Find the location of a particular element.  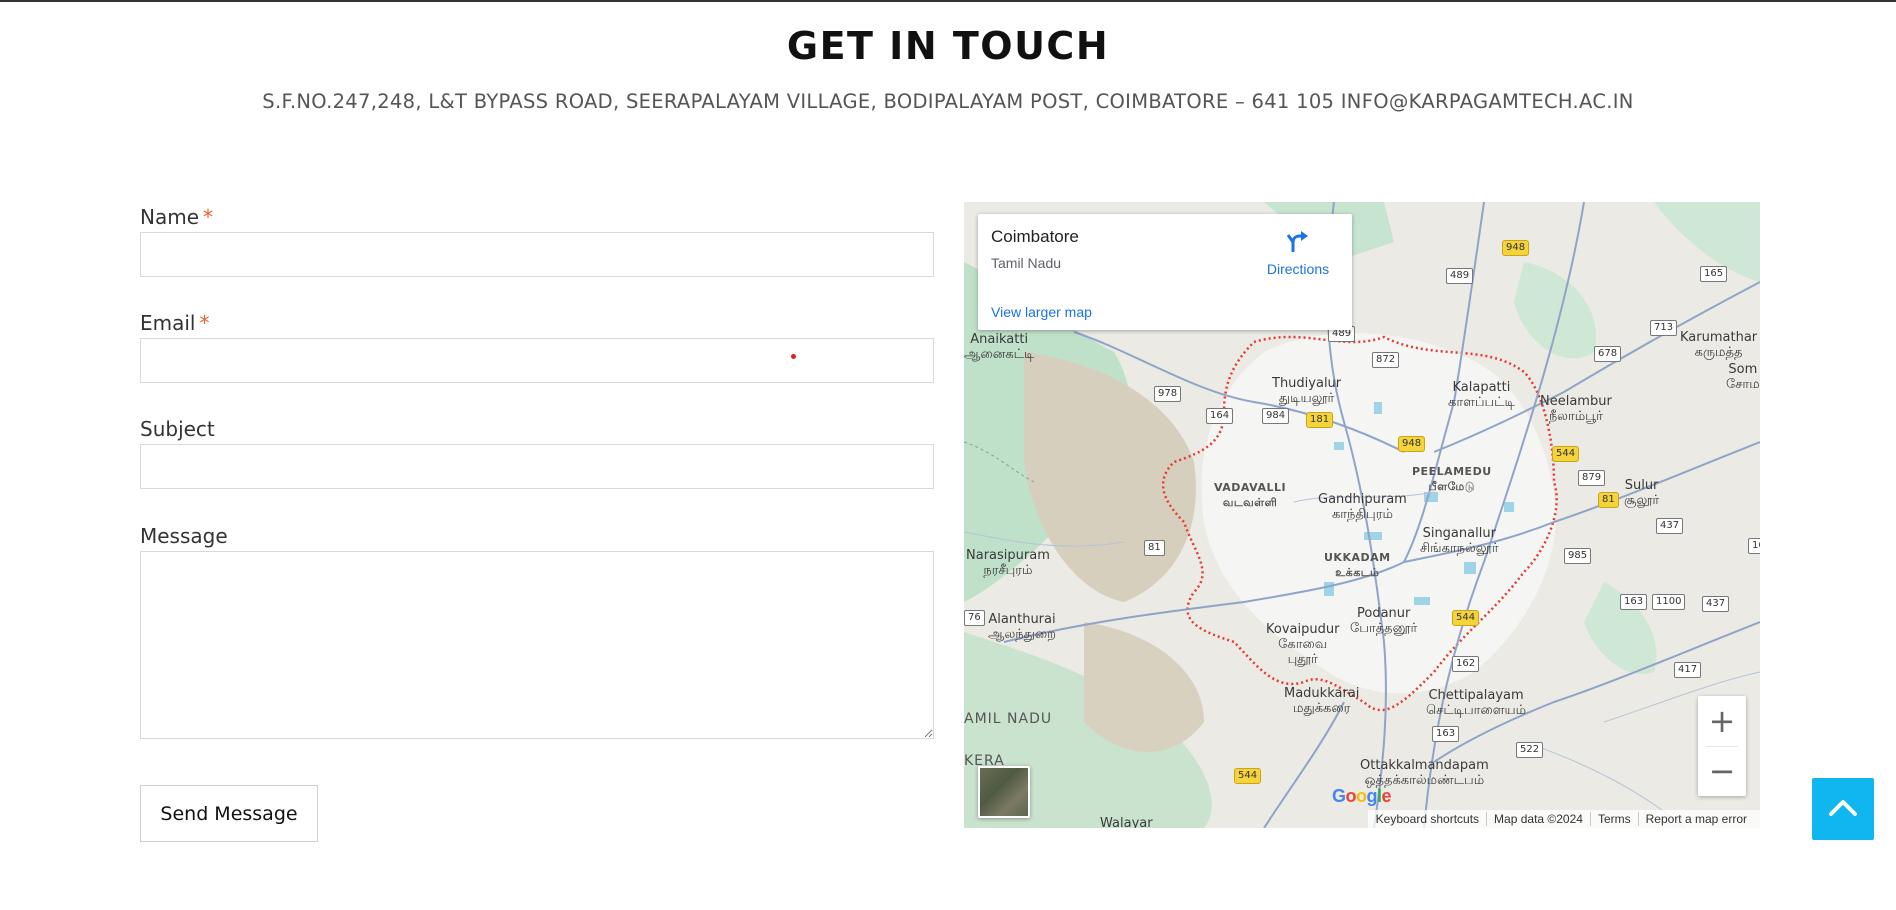

report-map-error-link: Report a map error is located at coordinates (1695, 819).